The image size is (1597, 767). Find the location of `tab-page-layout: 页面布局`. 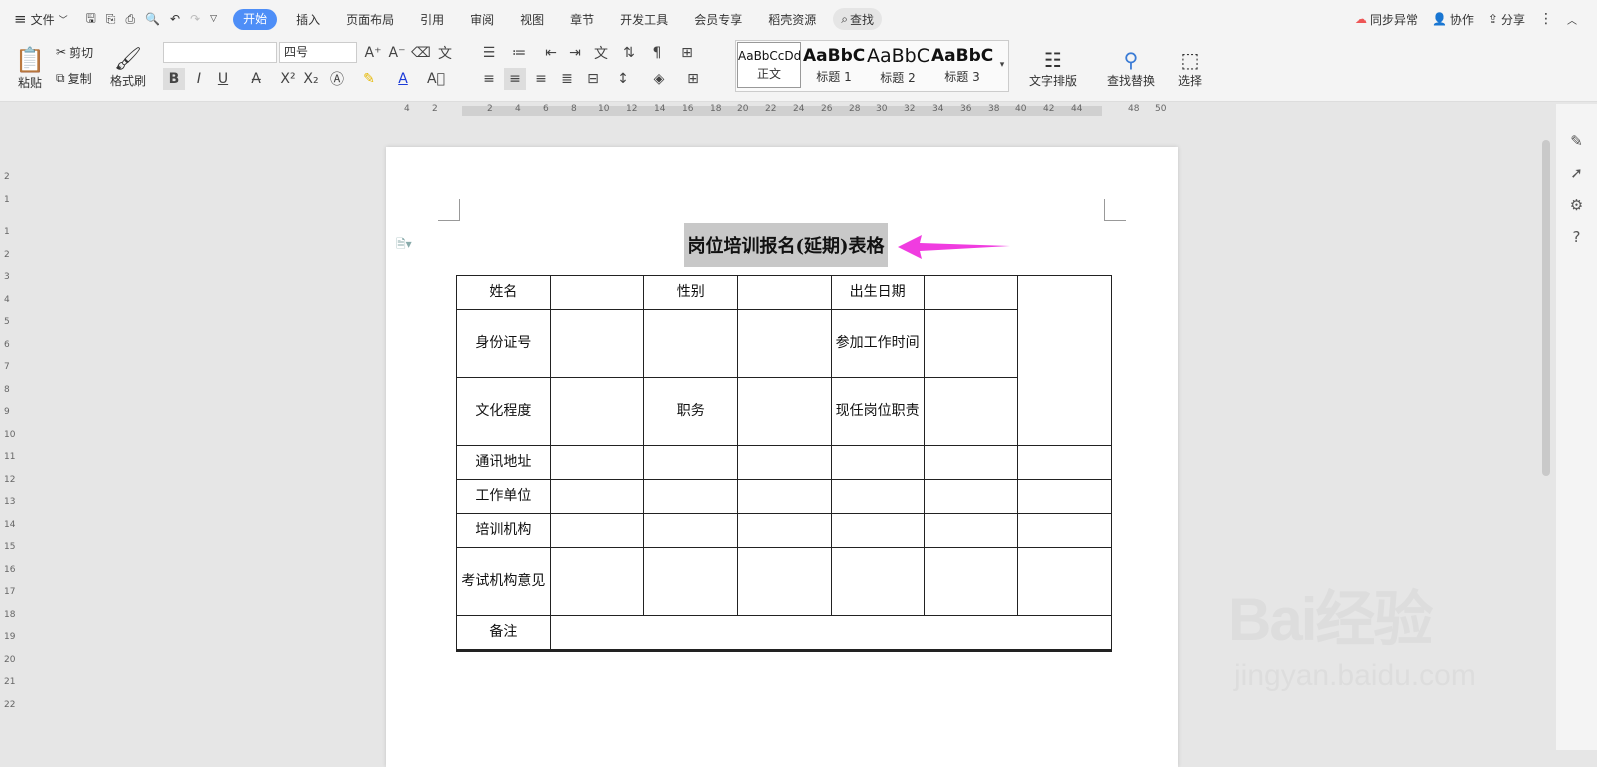

tab-page-layout: 页面布局 is located at coordinates (370, 19).